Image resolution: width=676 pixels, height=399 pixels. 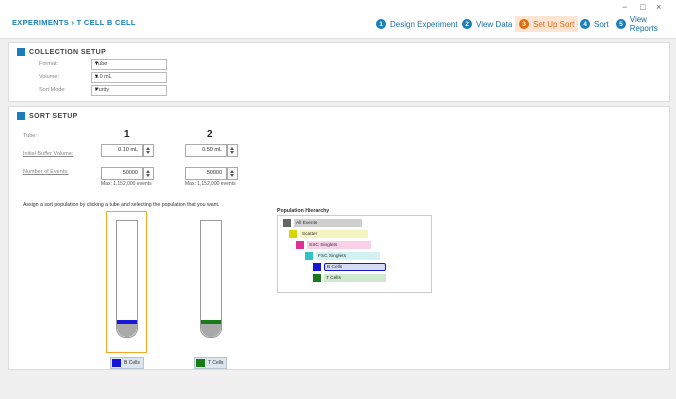 I want to click on tube-2-events-spinner, so click(x=232, y=173).